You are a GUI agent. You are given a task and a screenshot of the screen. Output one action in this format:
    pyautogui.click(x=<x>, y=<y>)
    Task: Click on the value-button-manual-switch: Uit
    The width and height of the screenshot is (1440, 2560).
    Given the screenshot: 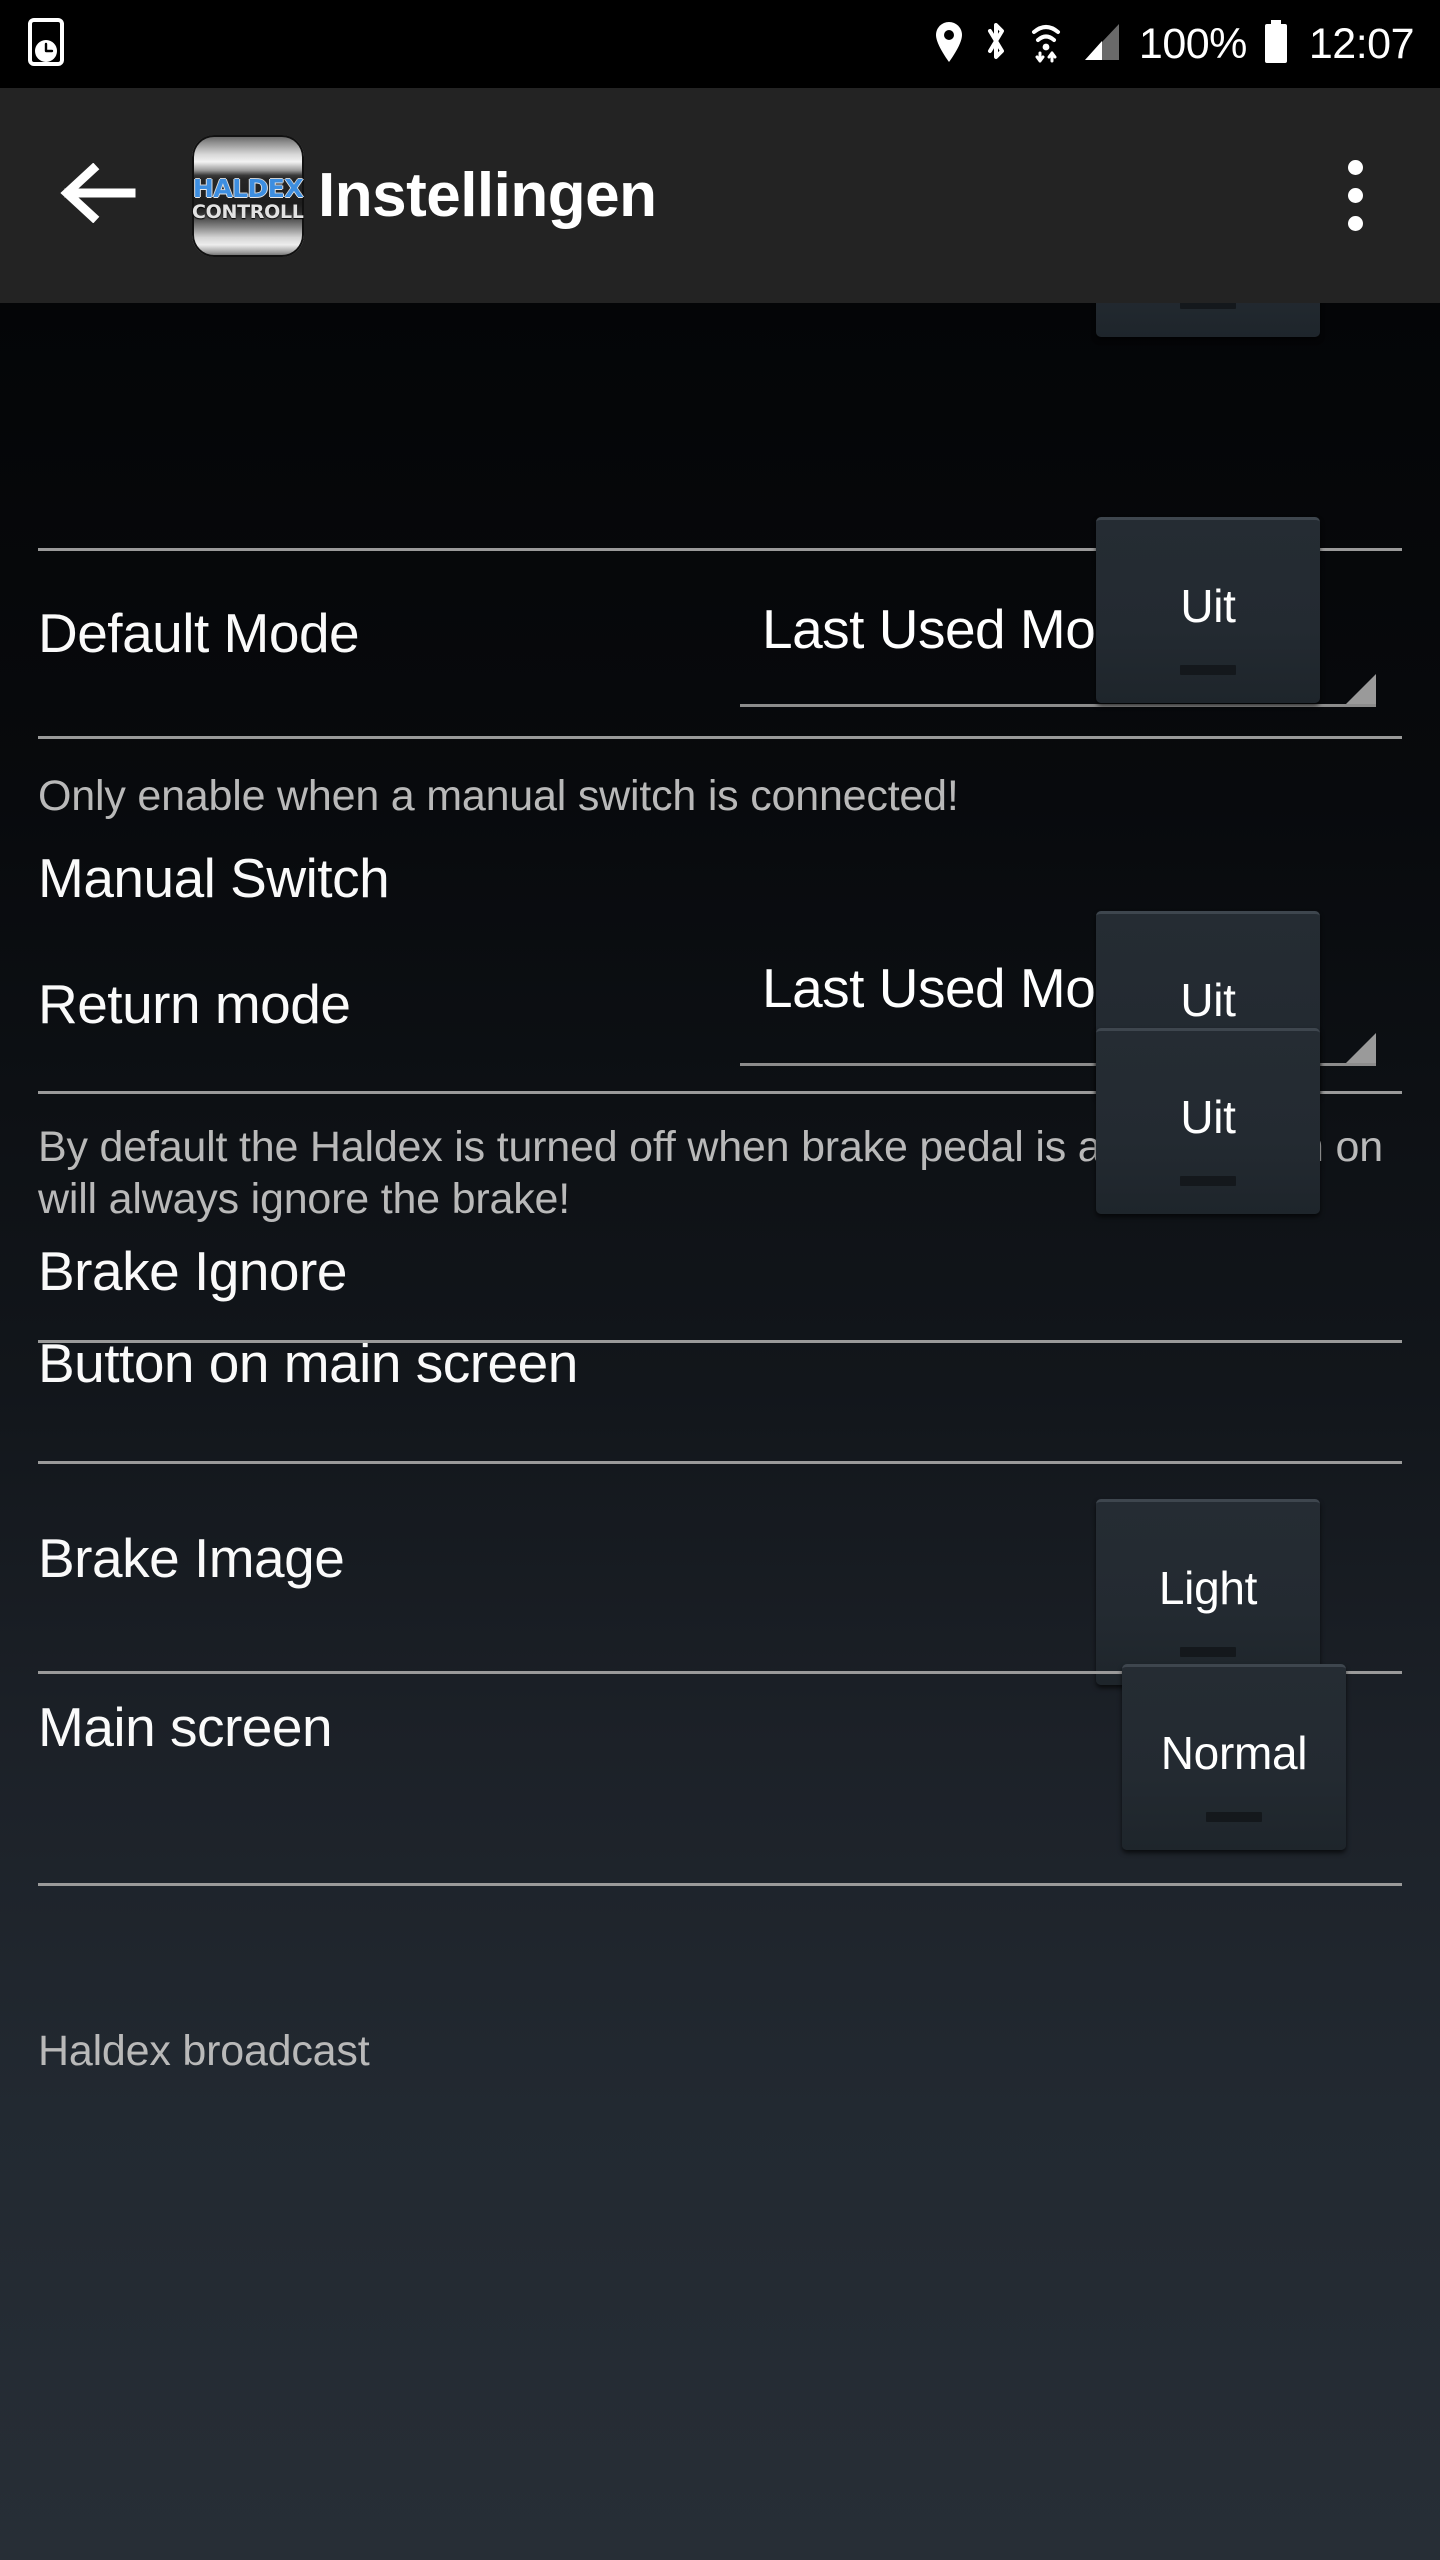 What is the action you would take?
    pyautogui.click(x=1208, y=610)
    